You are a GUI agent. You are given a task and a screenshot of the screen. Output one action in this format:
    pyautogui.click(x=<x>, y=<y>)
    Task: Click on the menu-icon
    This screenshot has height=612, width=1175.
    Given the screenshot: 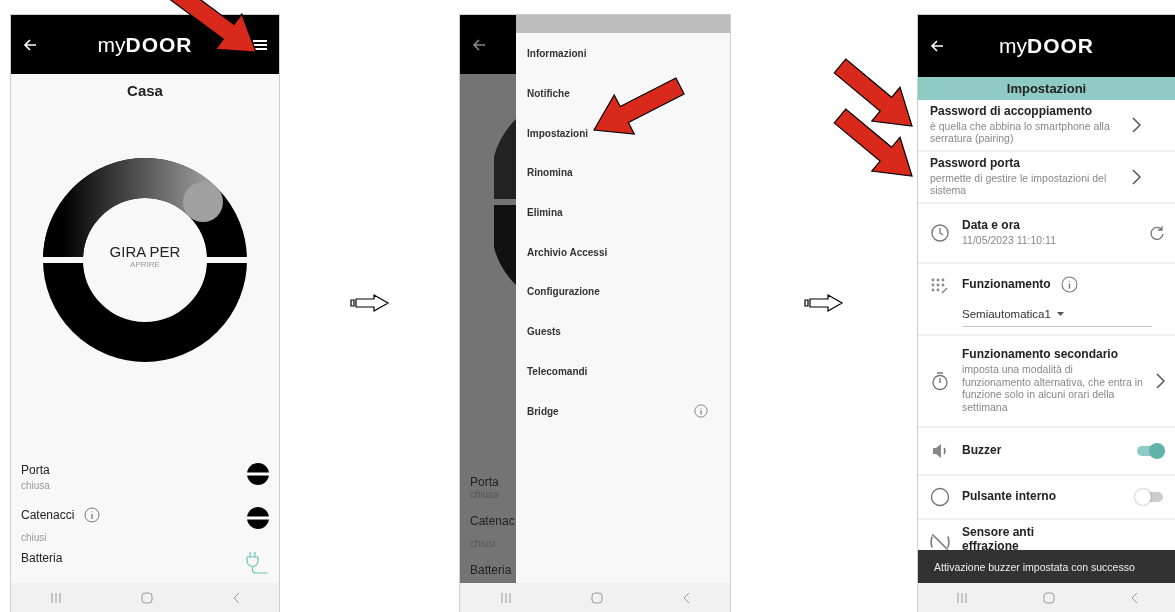 What is the action you would take?
    pyautogui.click(x=260, y=44)
    